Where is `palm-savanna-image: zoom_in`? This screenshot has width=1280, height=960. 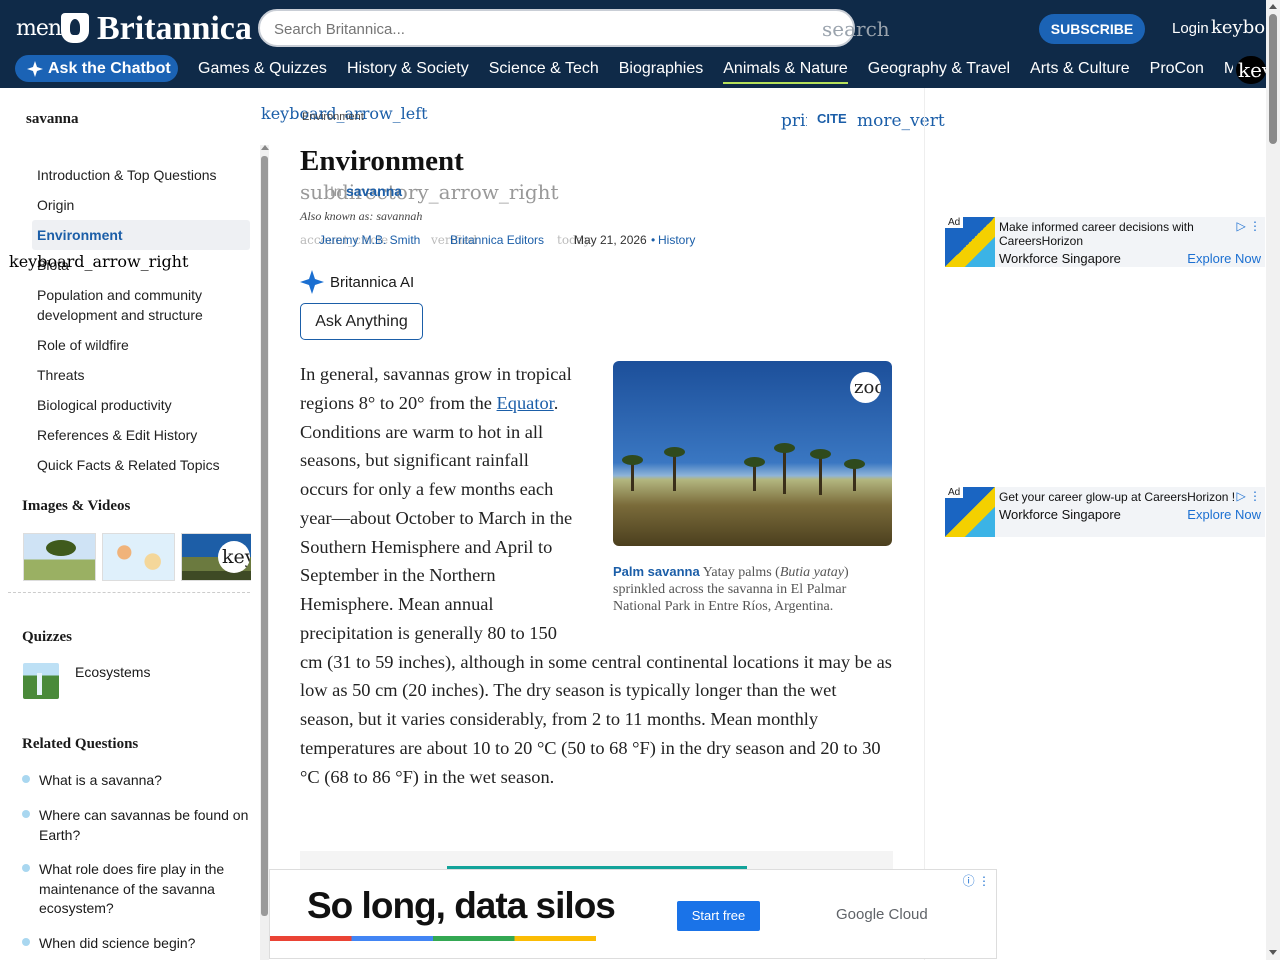 palm-savanna-image: zoom_in is located at coordinates (752, 453).